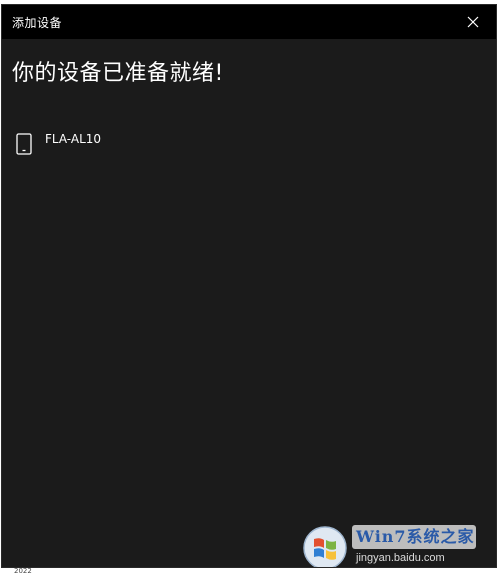 Image resolution: width=498 pixels, height=575 pixels. Describe the element at coordinates (400, 558) in the screenshot. I see `watermark-url: jingyan.baidu.com` at that location.